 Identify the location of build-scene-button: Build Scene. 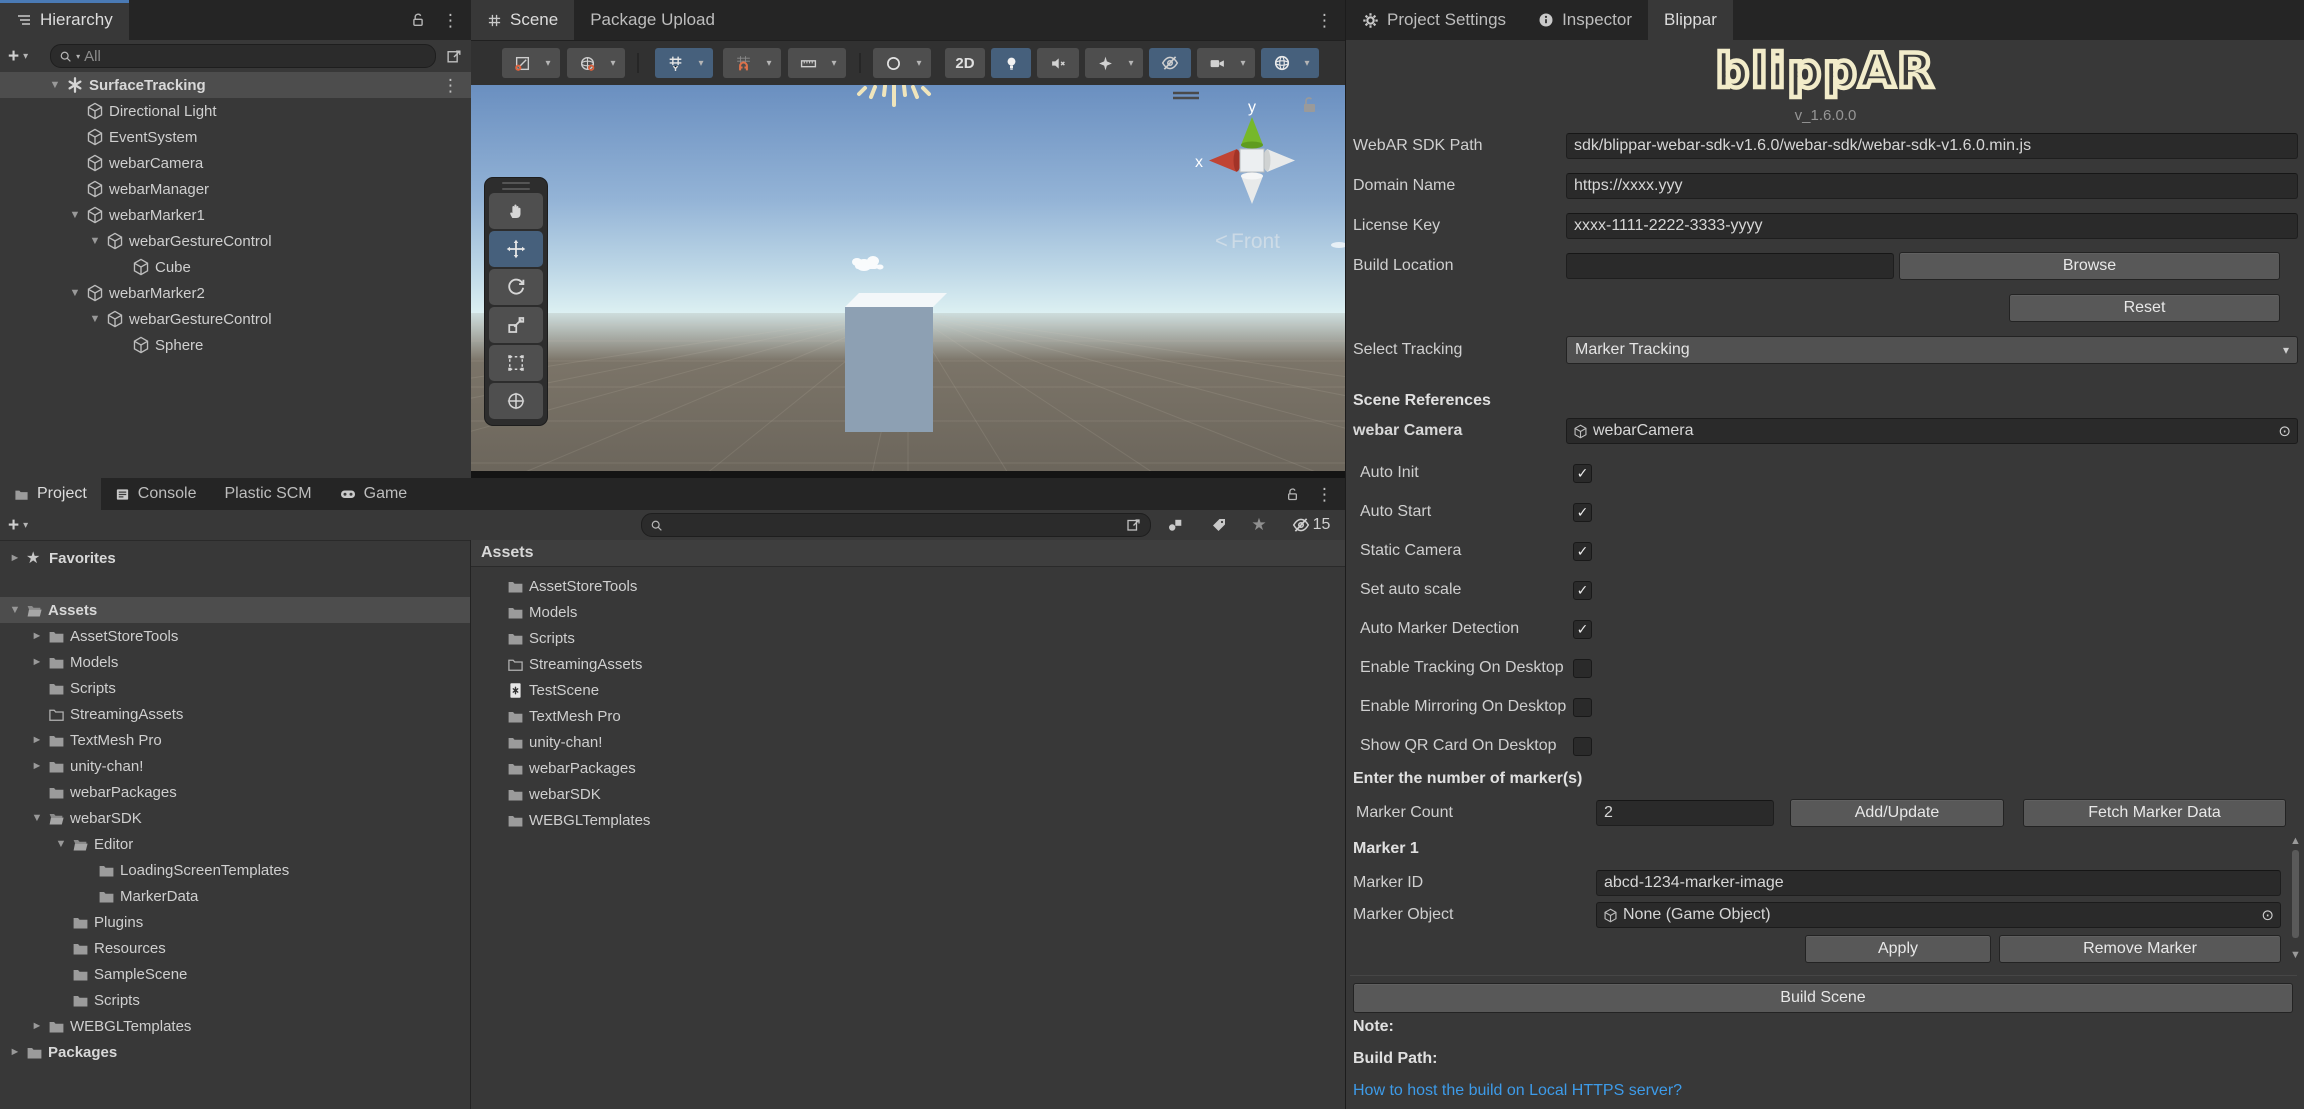
(1823, 998).